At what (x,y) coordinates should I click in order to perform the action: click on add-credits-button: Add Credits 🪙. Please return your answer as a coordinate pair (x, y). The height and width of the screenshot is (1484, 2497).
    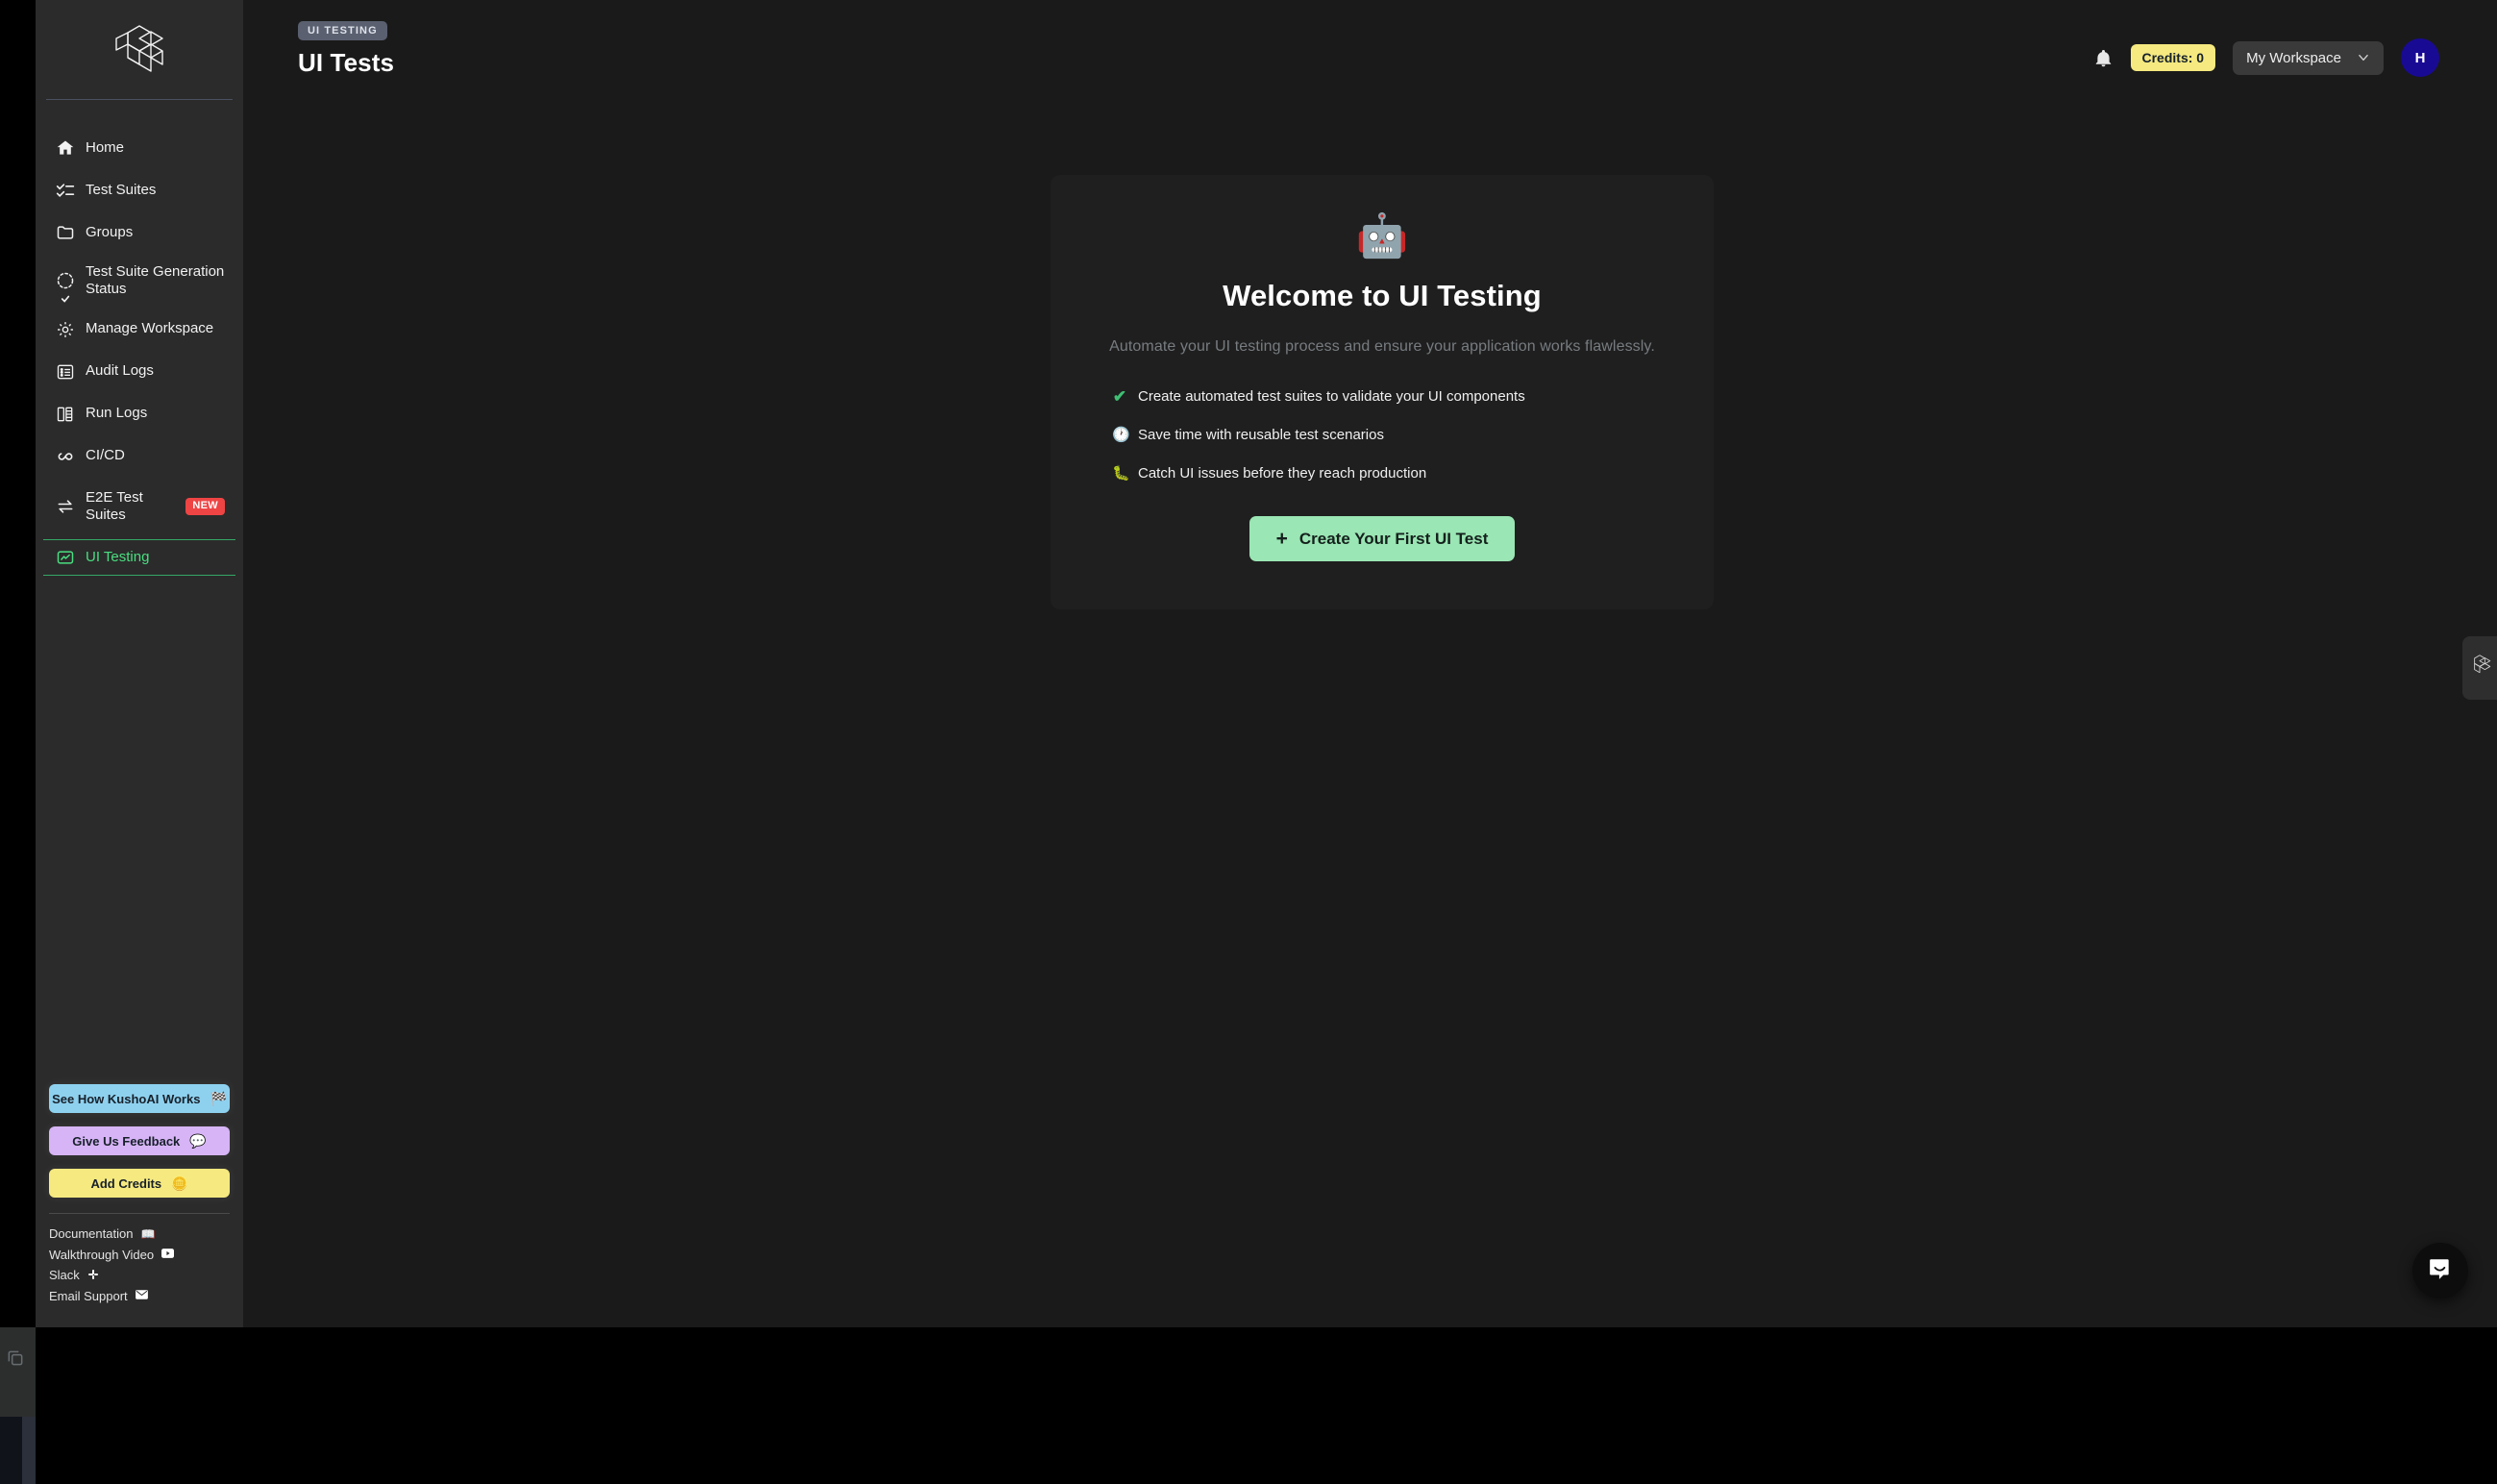
    Looking at the image, I should click on (139, 1184).